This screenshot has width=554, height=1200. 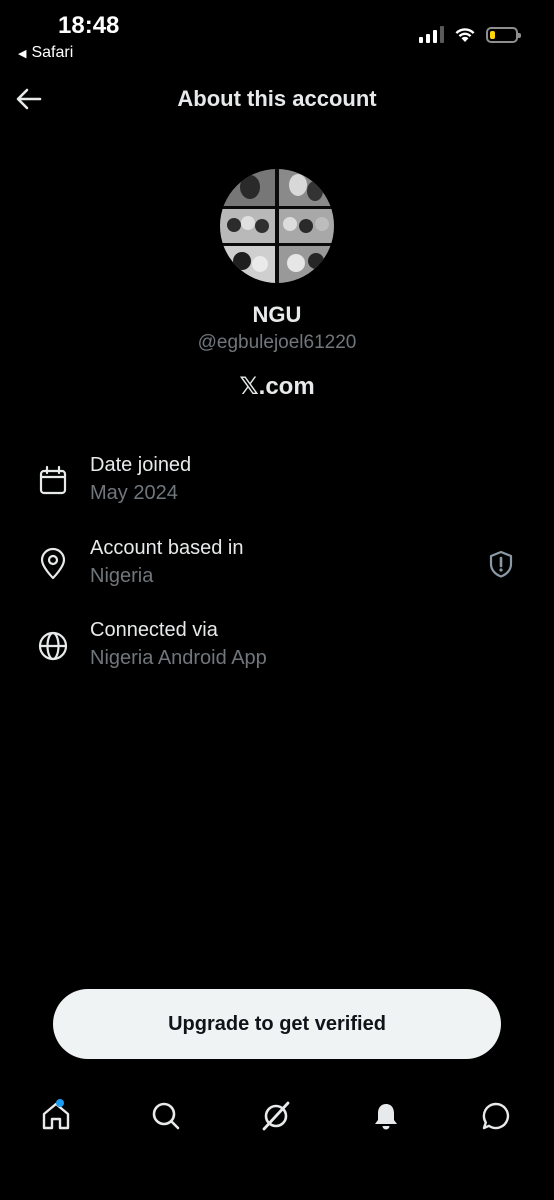 I want to click on account-based-in-row: Account based in Nigeria, so click(x=277, y=565).